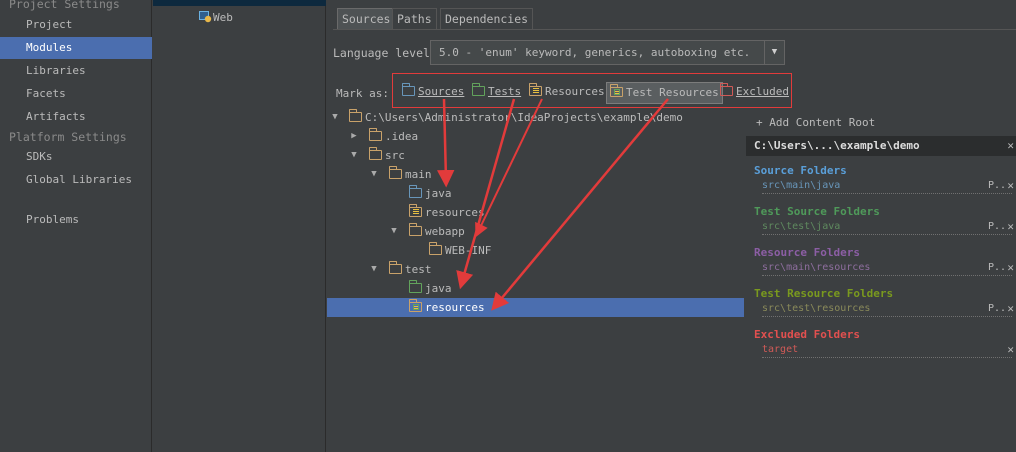 Image resolution: width=1016 pixels, height=452 pixels. I want to click on nav-item-project: Project, so click(76, 25).